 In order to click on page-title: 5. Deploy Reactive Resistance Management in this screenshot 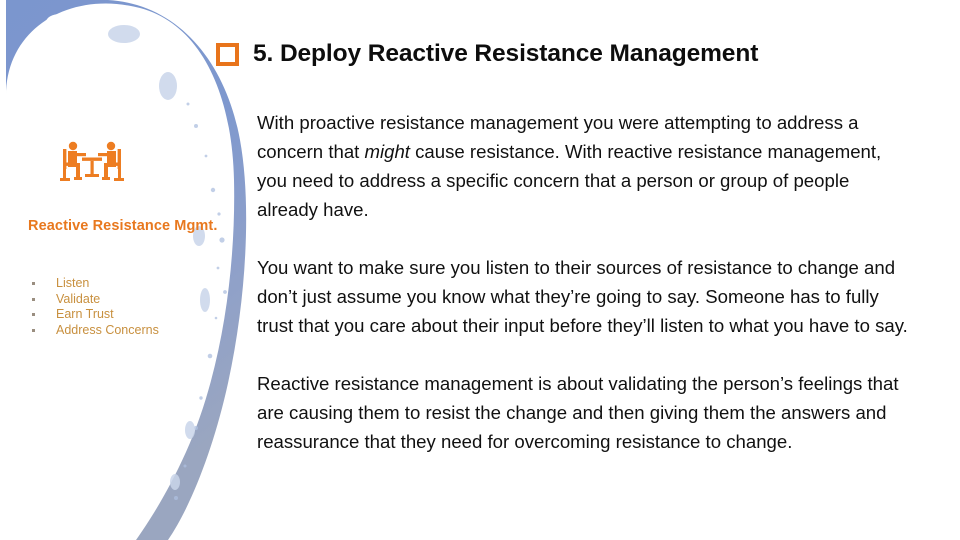, I will do `click(506, 53)`.